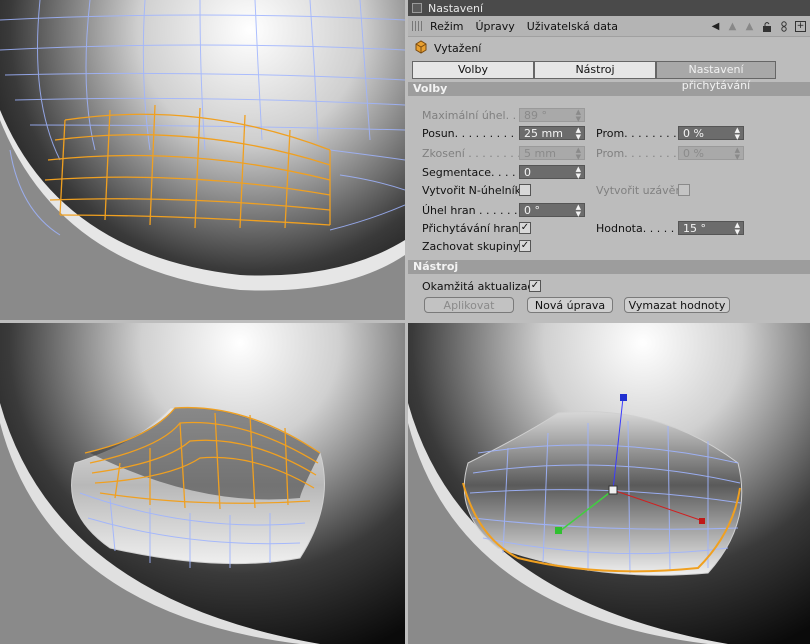 This screenshot has width=810, height=644. What do you see at coordinates (641, 190) in the screenshot?
I see `caps-label: Vytvořit uzávěry` at bounding box center [641, 190].